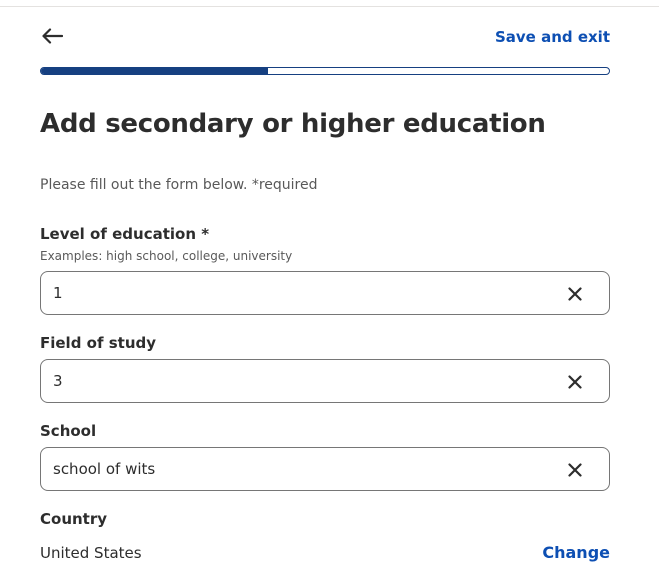 This screenshot has height=579, width=659. What do you see at coordinates (98, 343) in the screenshot?
I see `field-of-study-label: Field of study` at bounding box center [98, 343].